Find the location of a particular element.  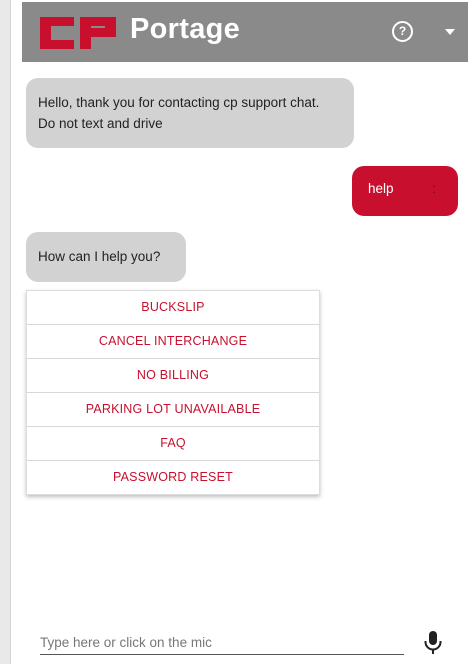

app-title: Portage is located at coordinates (185, 29).